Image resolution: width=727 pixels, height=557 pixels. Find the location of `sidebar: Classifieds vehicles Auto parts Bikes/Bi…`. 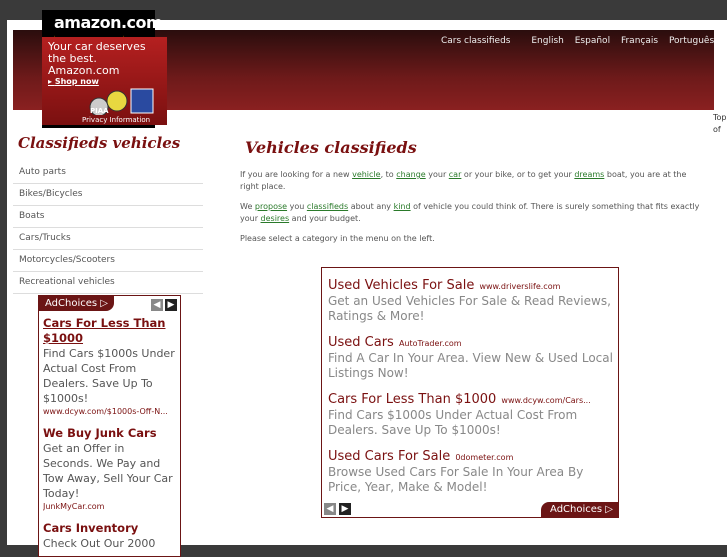

sidebar: Classifieds vehicles Auto parts Bikes/Bi… is located at coordinates (108, 211).